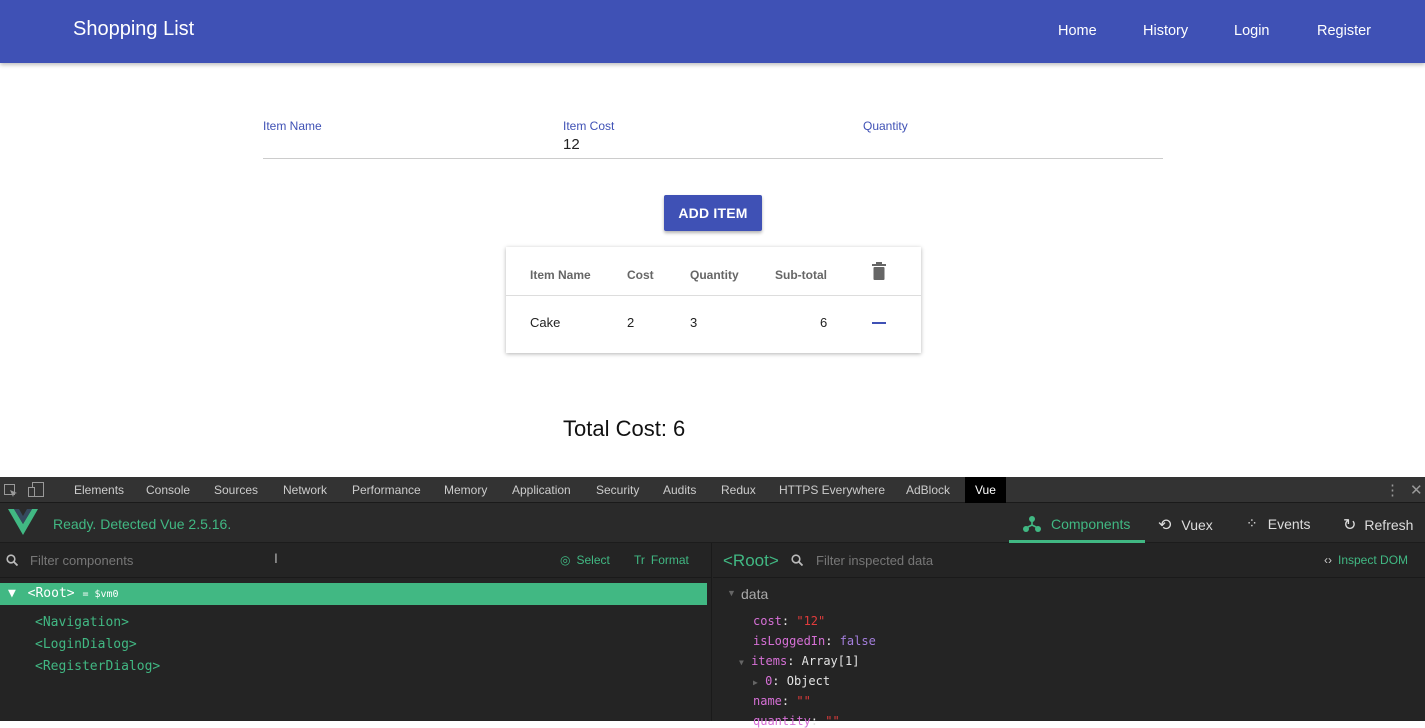 This screenshot has width=1425, height=728. I want to click on nav-home: Home, so click(1077, 31).